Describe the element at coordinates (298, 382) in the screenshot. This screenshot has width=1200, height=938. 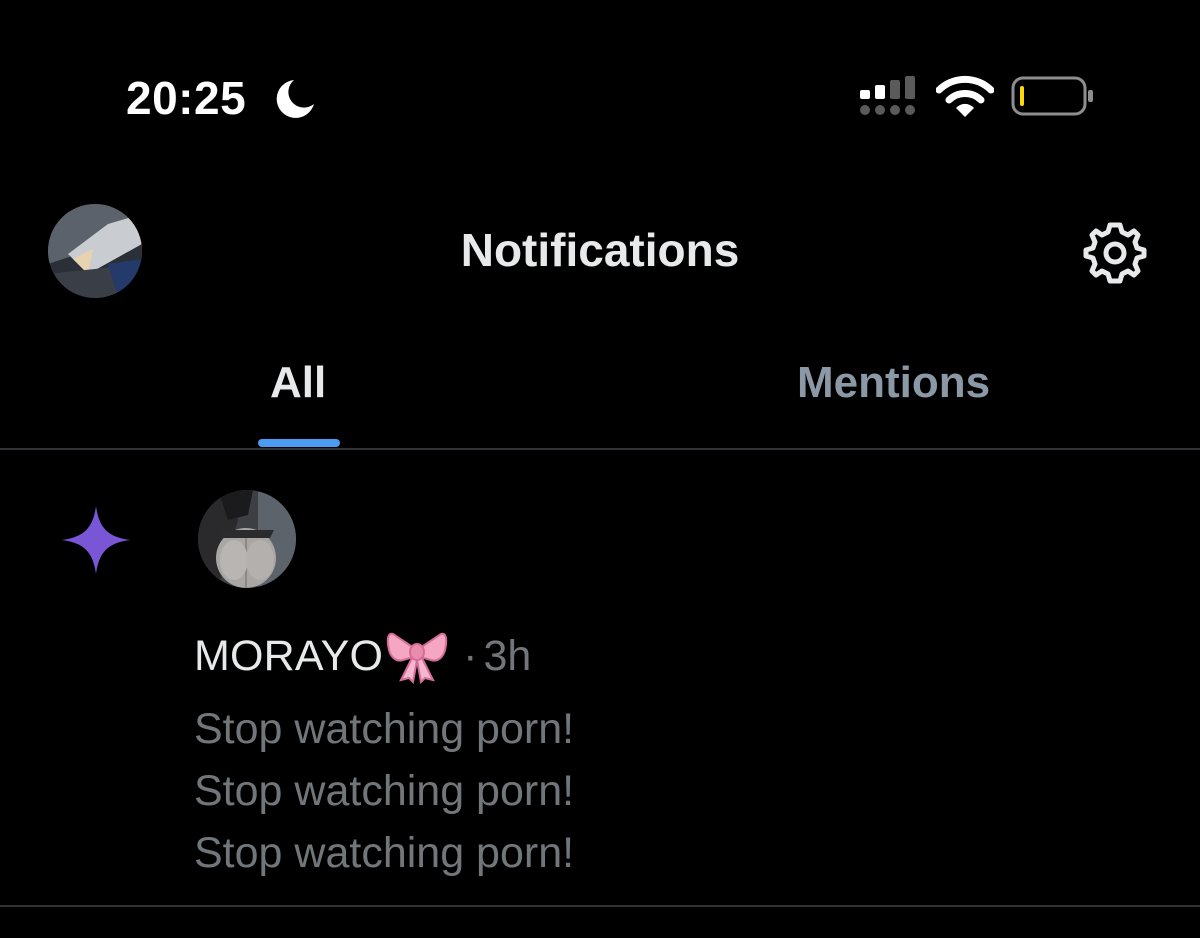
I see `tab-all-label: All` at that location.